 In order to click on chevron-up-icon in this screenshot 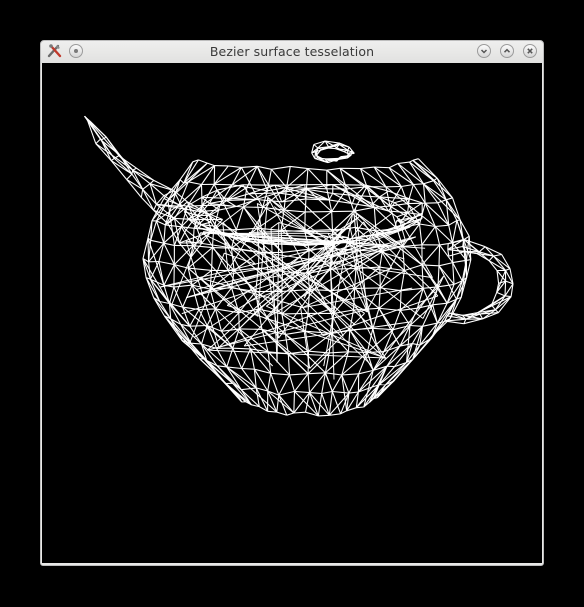, I will do `click(507, 50)`.